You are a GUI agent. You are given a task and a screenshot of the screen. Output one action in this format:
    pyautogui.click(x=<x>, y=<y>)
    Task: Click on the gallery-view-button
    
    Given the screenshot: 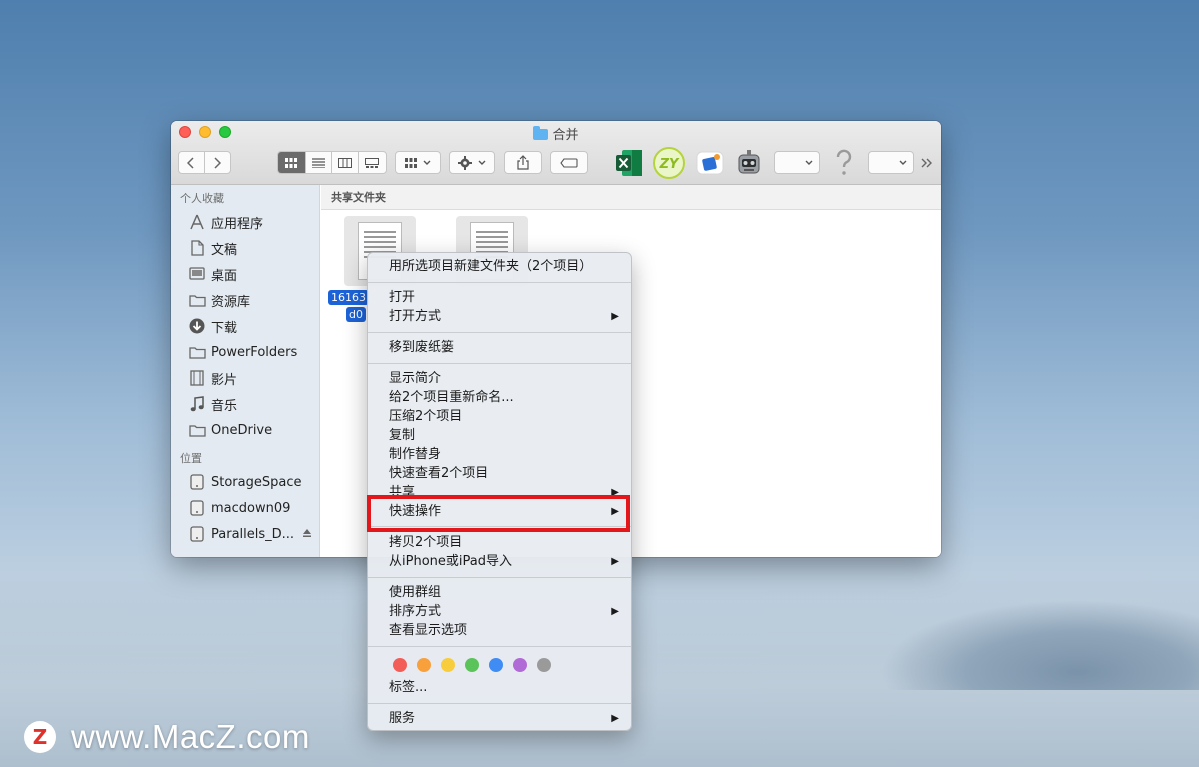 What is the action you would take?
    pyautogui.click(x=372, y=162)
    